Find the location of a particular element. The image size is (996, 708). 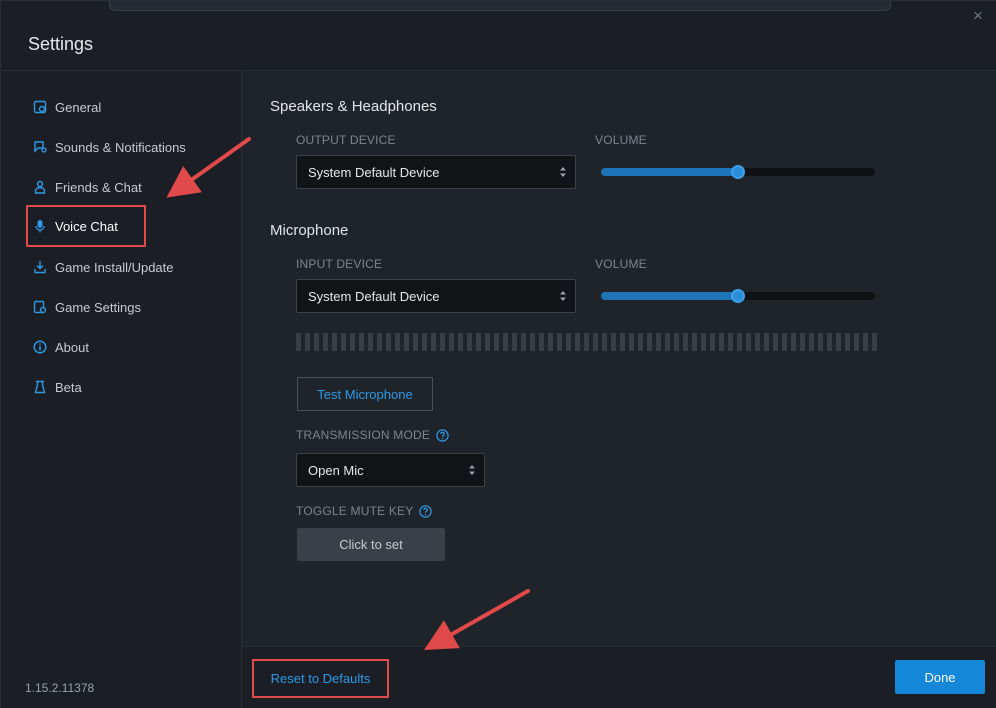

sidebar-item-voice-chat: Voice Chat is located at coordinates (86, 226).